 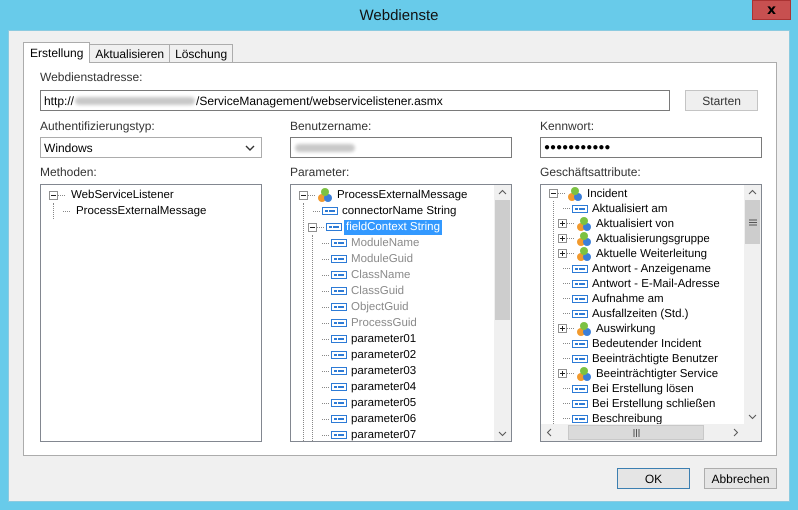 What do you see at coordinates (607, 193) in the screenshot?
I see `tree-item: Incident` at bounding box center [607, 193].